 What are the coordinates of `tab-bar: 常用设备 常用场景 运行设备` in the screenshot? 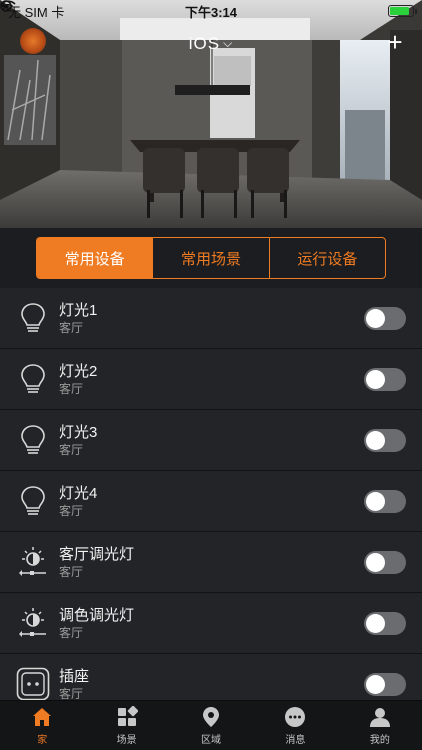 It's located at (211, 258).